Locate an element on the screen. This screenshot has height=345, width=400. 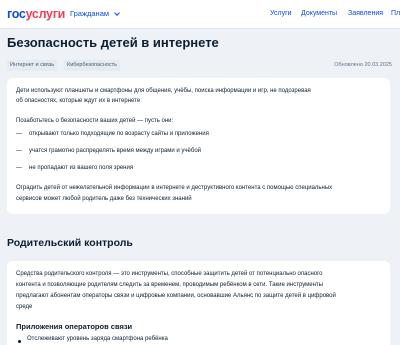
nav-link-applications: Заявления is located at coordinates (365, 13).